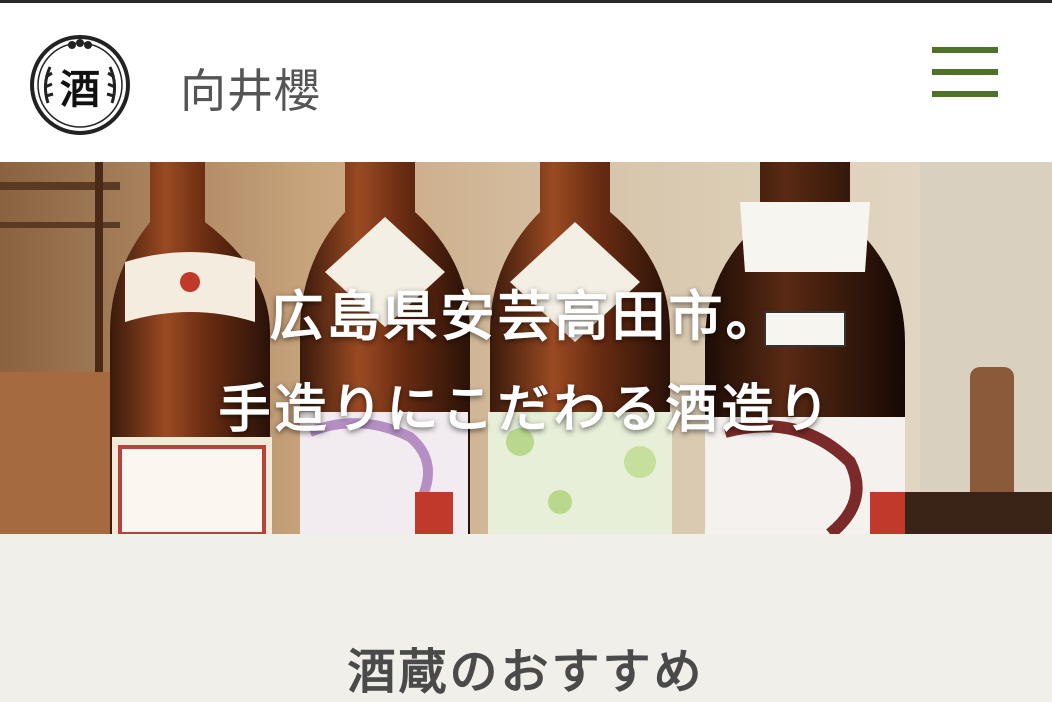 The width and height of the screenshot is (1052, 702). I want to click on logo-text: 酒, so click(80, 89).